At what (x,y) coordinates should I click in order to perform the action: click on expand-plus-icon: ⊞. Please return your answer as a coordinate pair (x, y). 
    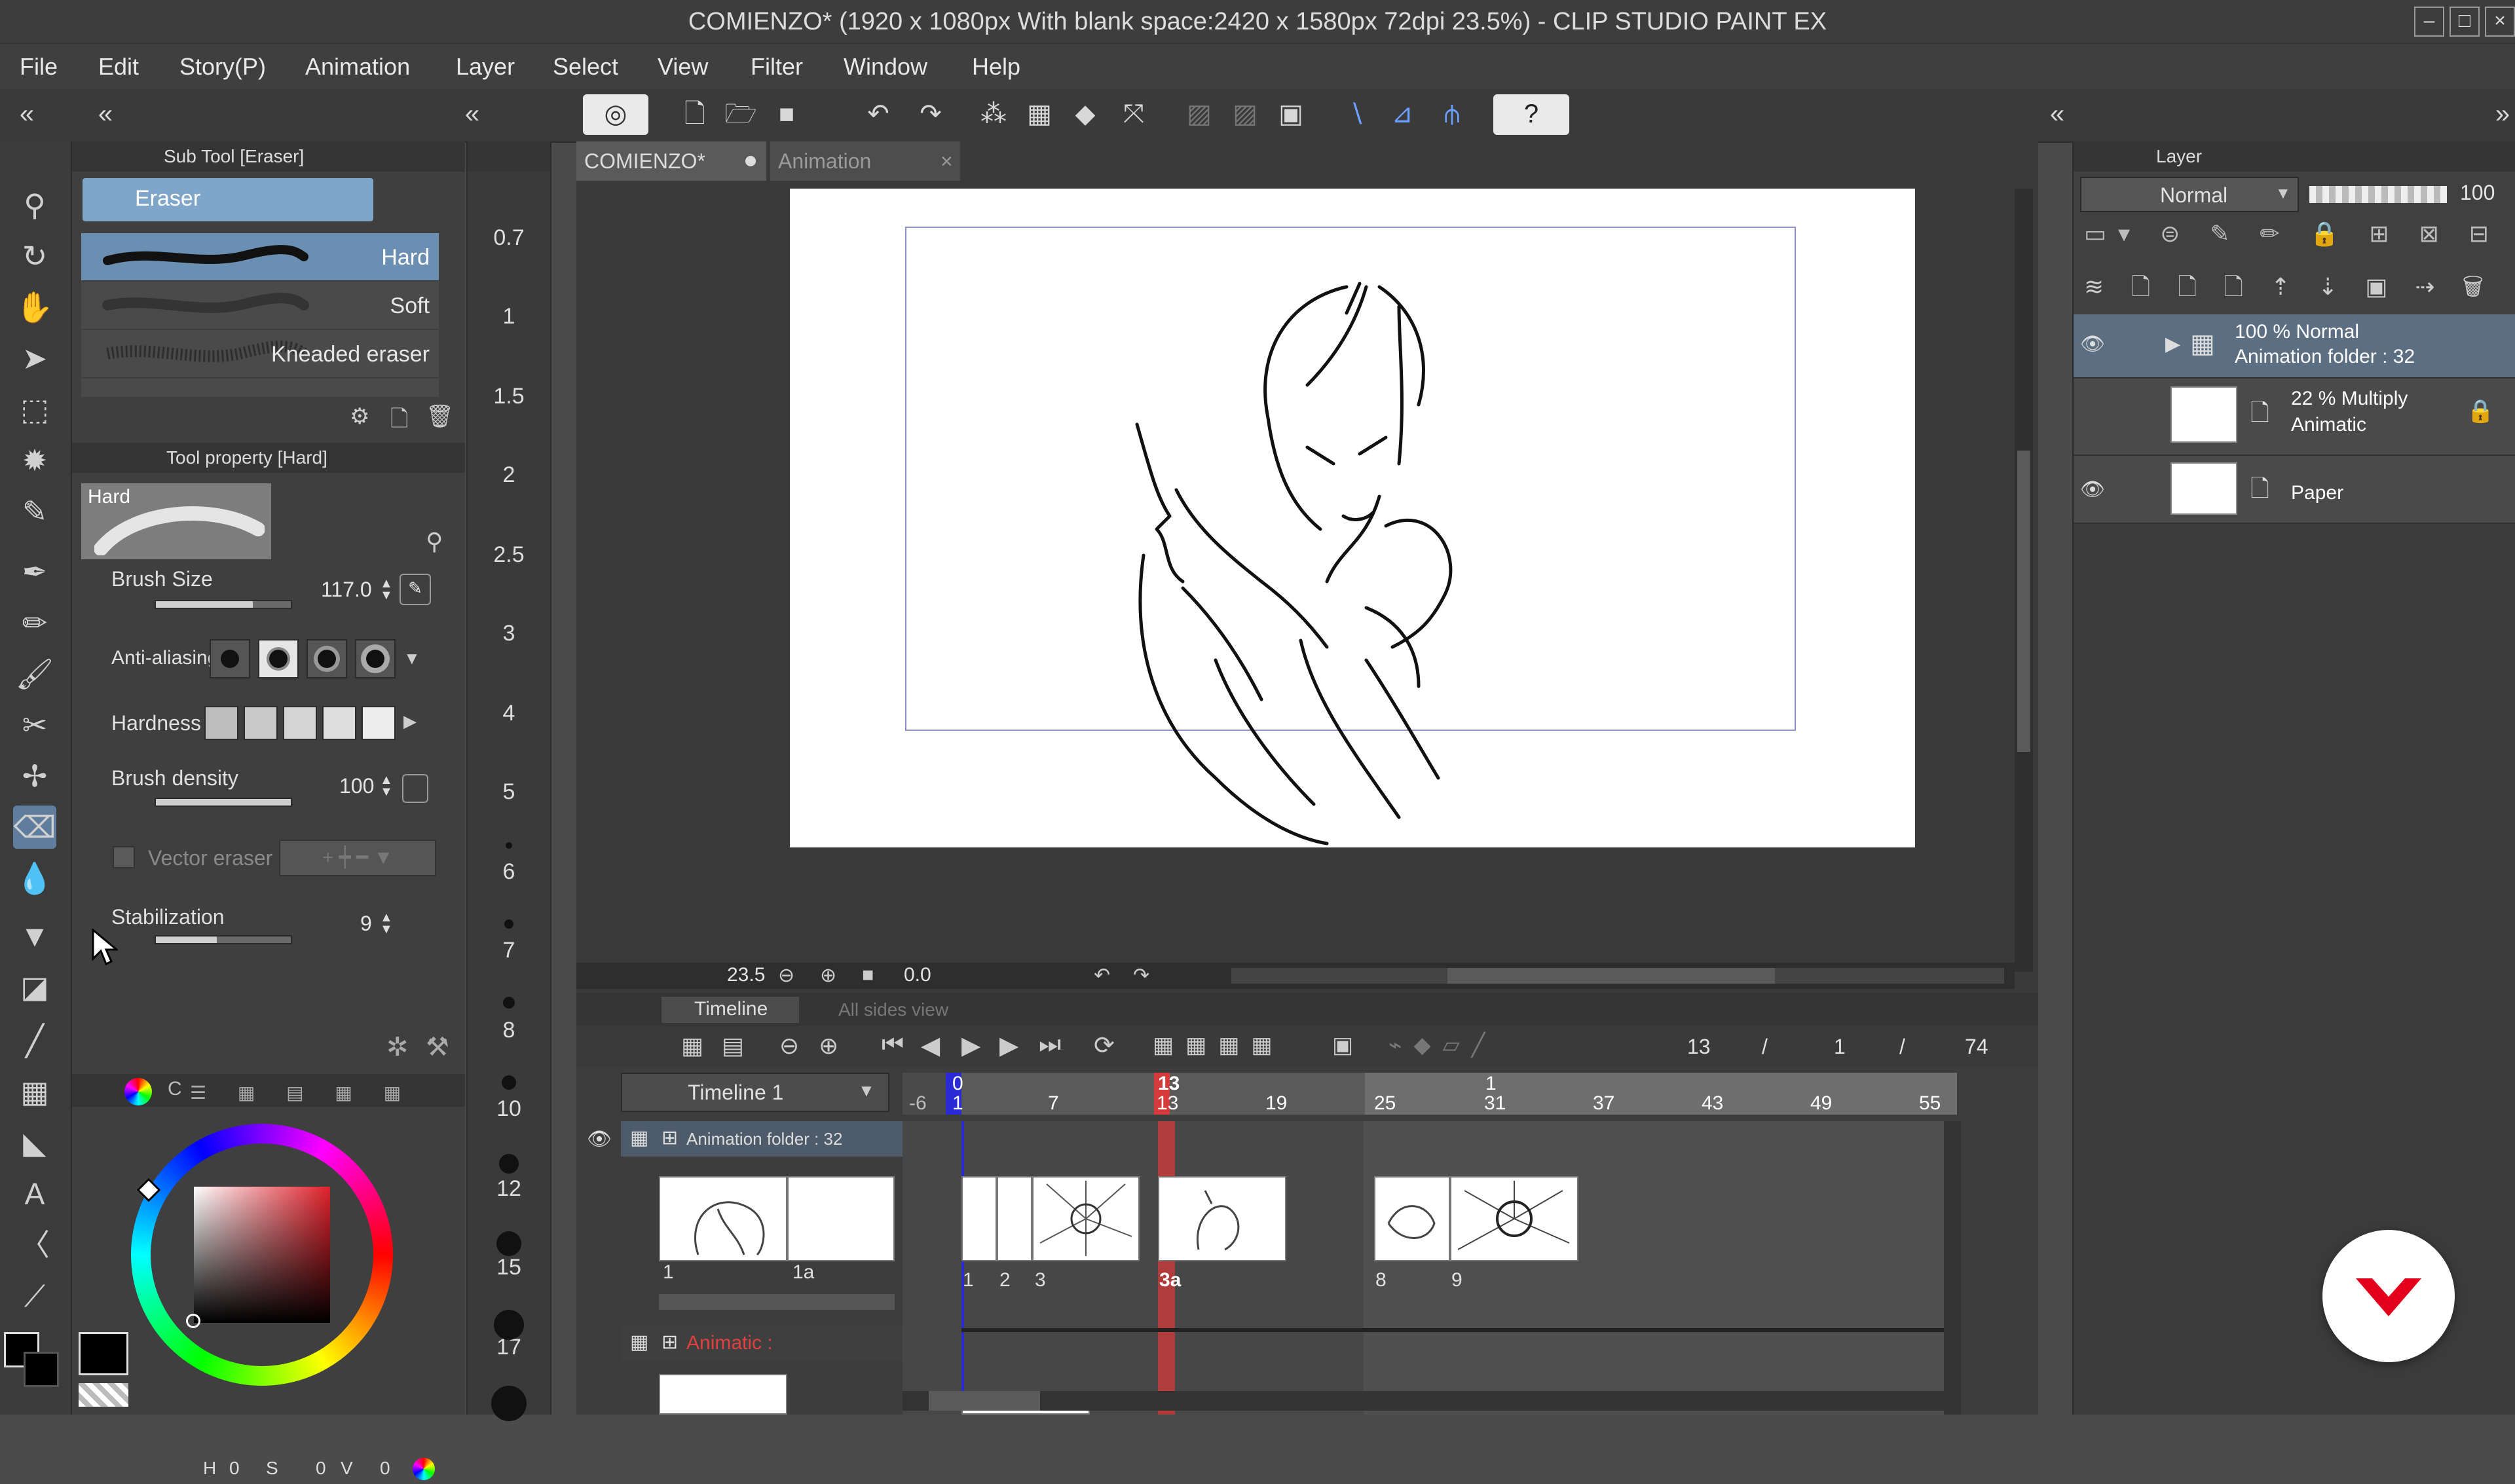
    Looking at the image, I should click on (669, 1137).